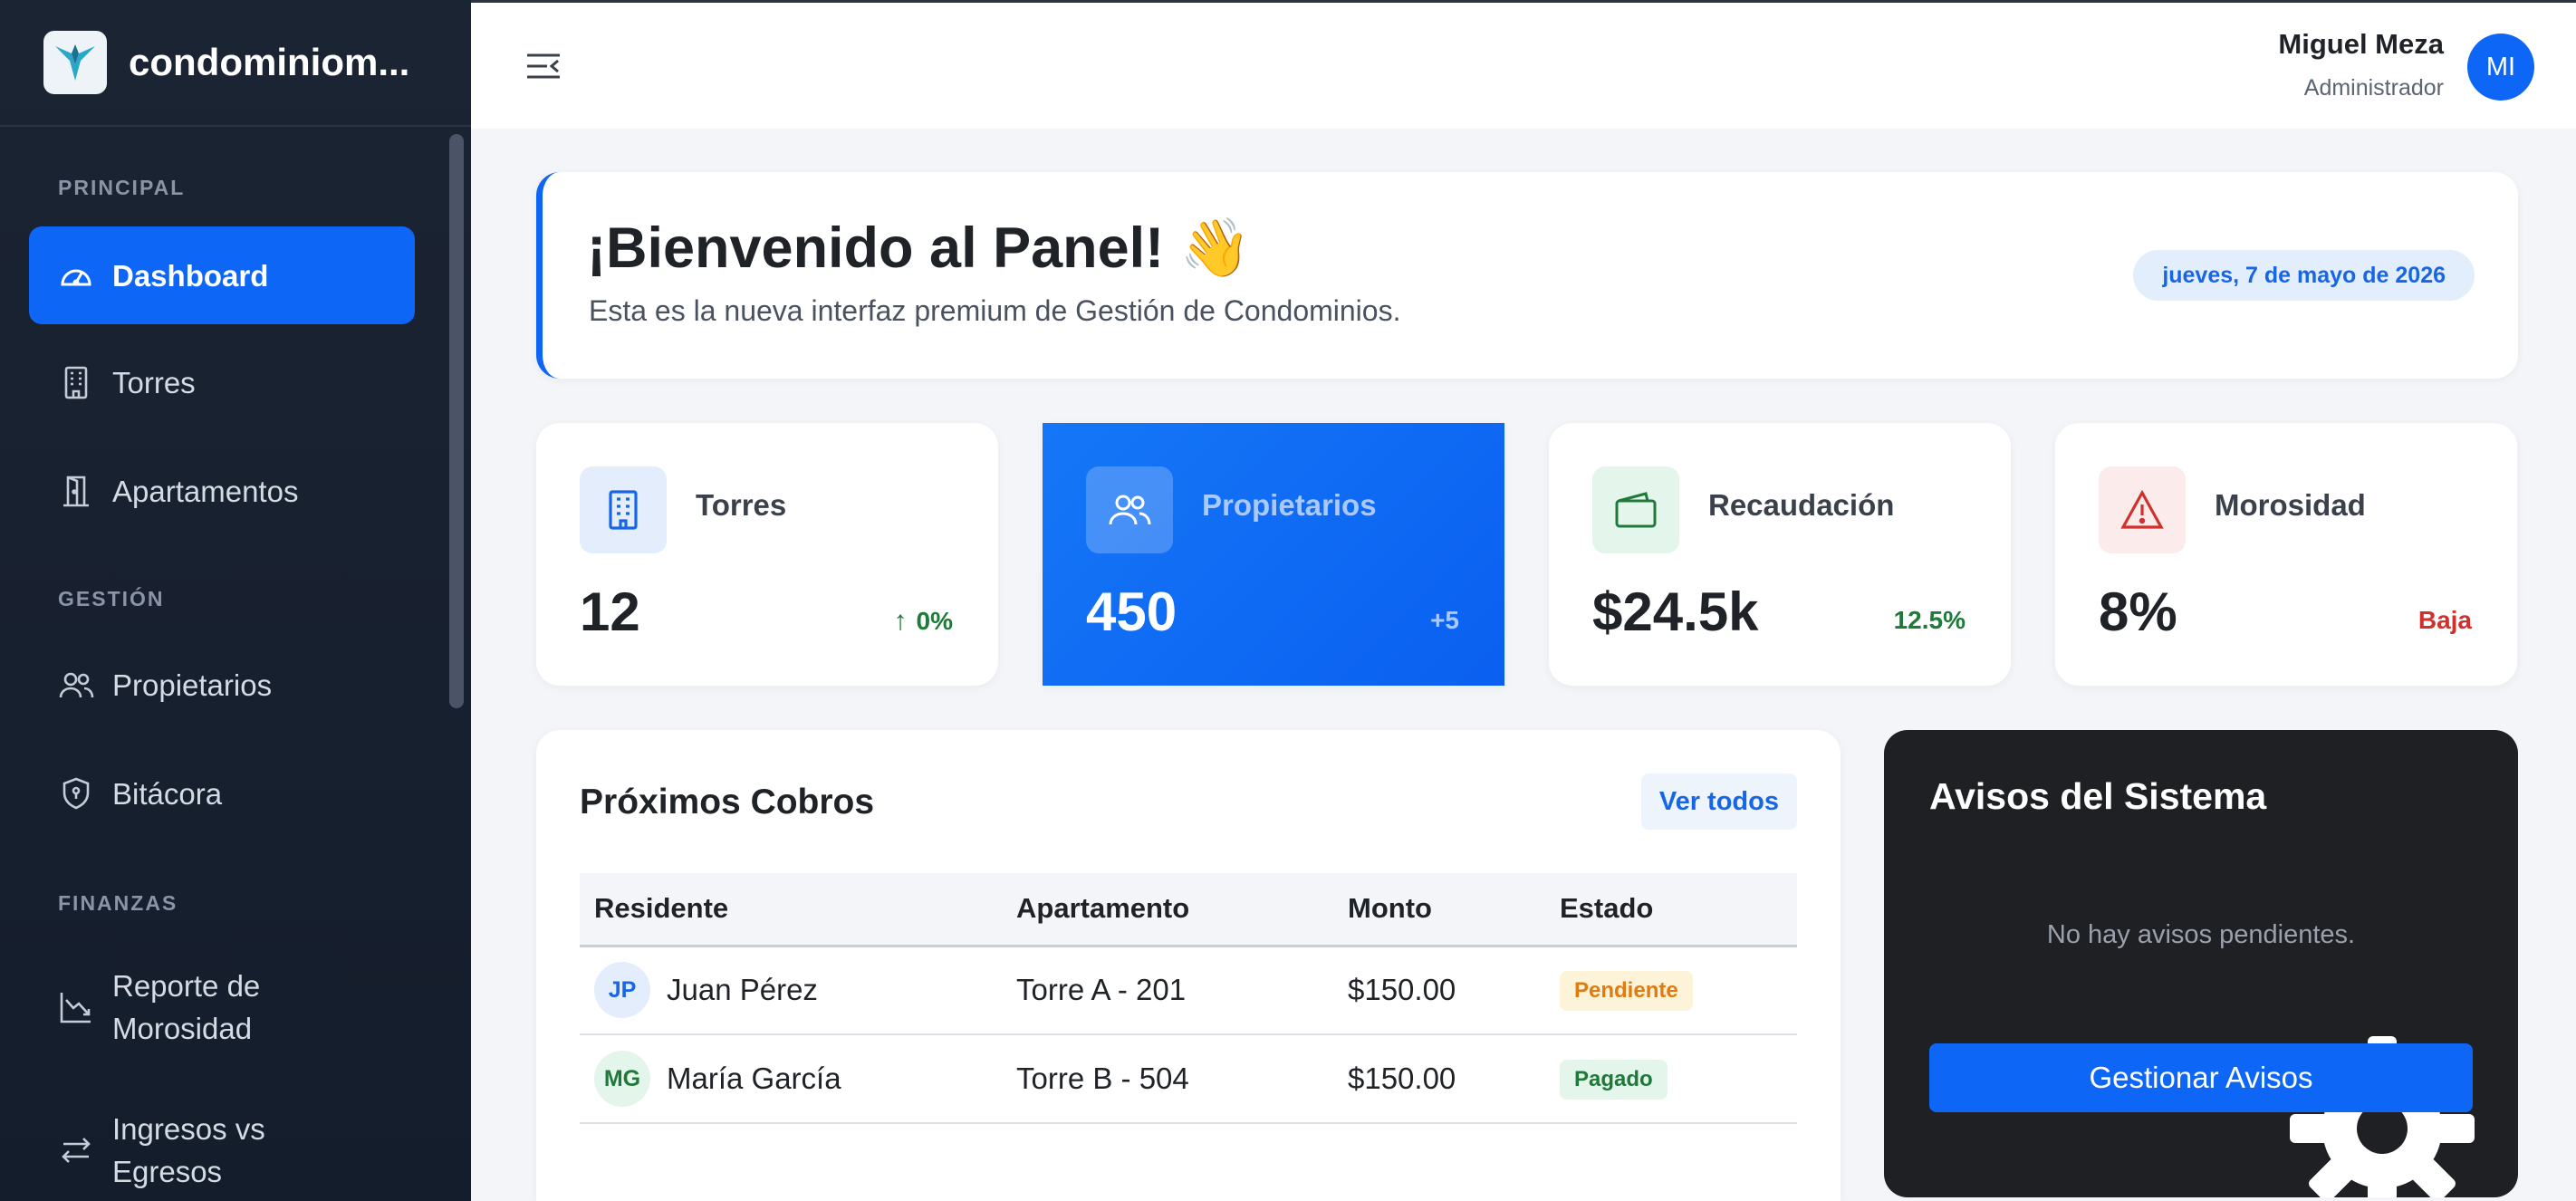 This screenshot has width=2576, height=1201. What do you see at coordinates (2138, 612) in the screenshot?
I see `stat-value: 8%` at bounding box center [2138, 612].